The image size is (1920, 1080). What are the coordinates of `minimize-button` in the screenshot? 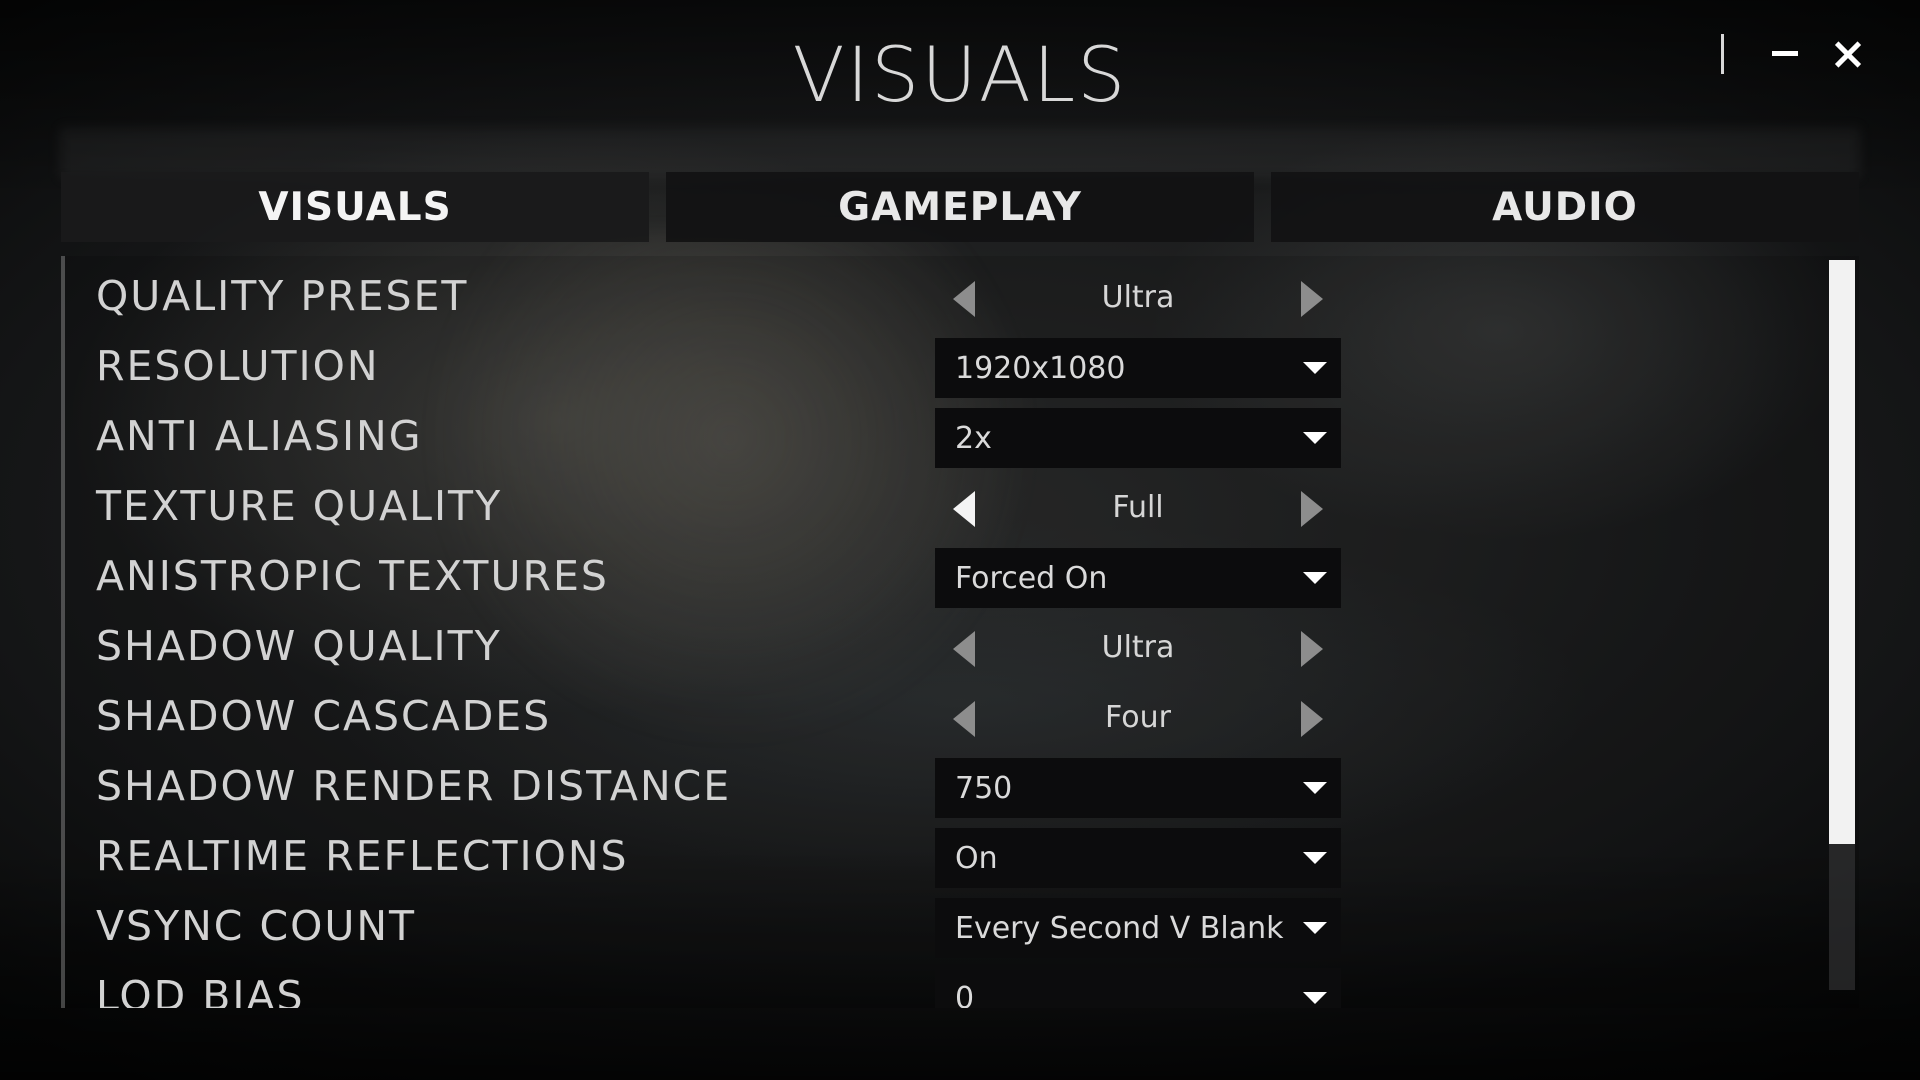 It's located at (1784, 54).